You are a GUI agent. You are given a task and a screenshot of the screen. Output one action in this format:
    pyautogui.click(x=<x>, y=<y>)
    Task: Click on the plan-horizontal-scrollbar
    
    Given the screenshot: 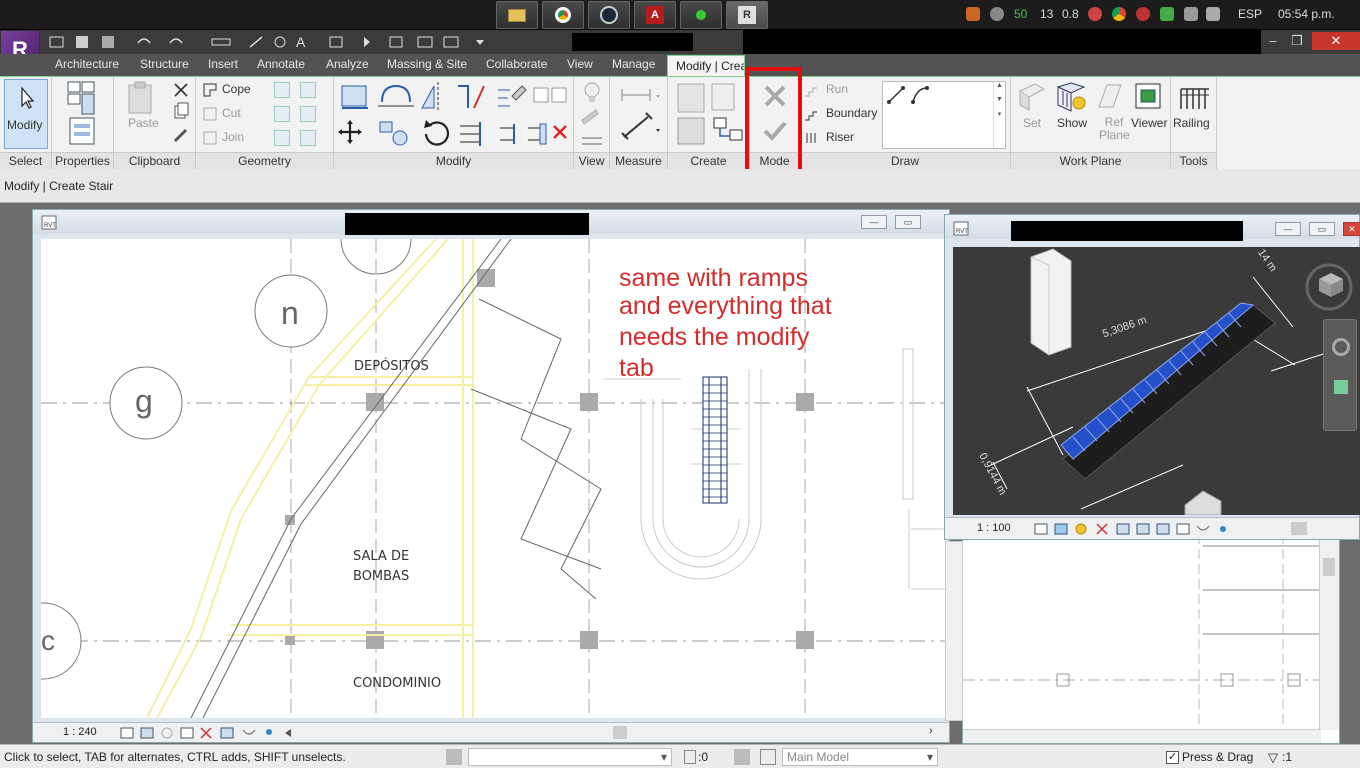 What is the action you would take?
    pyautogui.click(x=620, y=732)
    